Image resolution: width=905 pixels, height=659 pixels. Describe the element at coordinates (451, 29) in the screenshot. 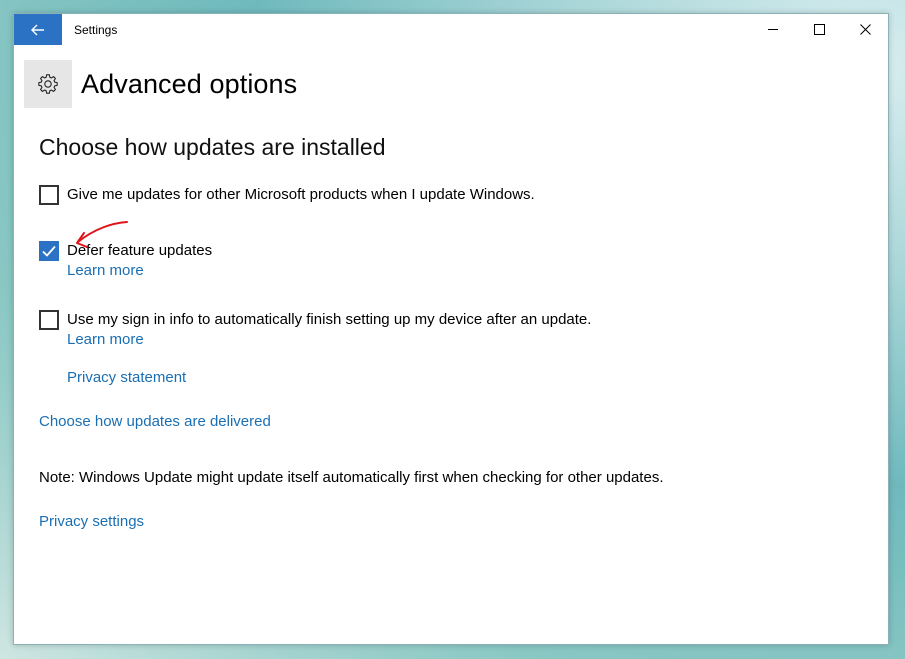

I see `title-bar: Settings` at that location.